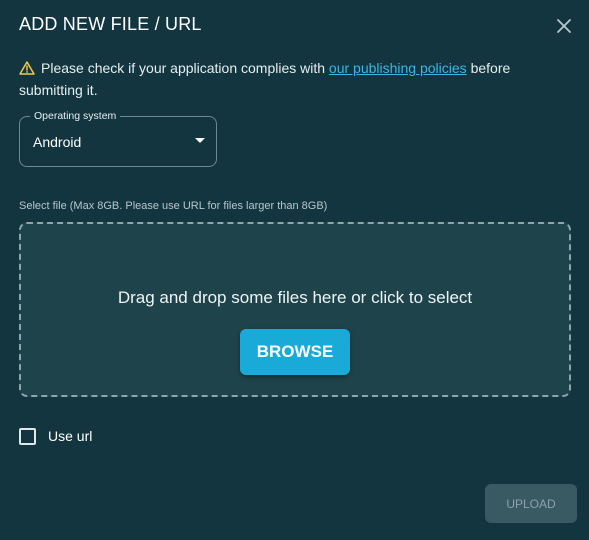 The height and width of the screenshot is (540, 589). What do you see at coordinates (75, 116) in the screenshot?
I see `operating-system-label: Operating system` at bounding box center [75, 116].